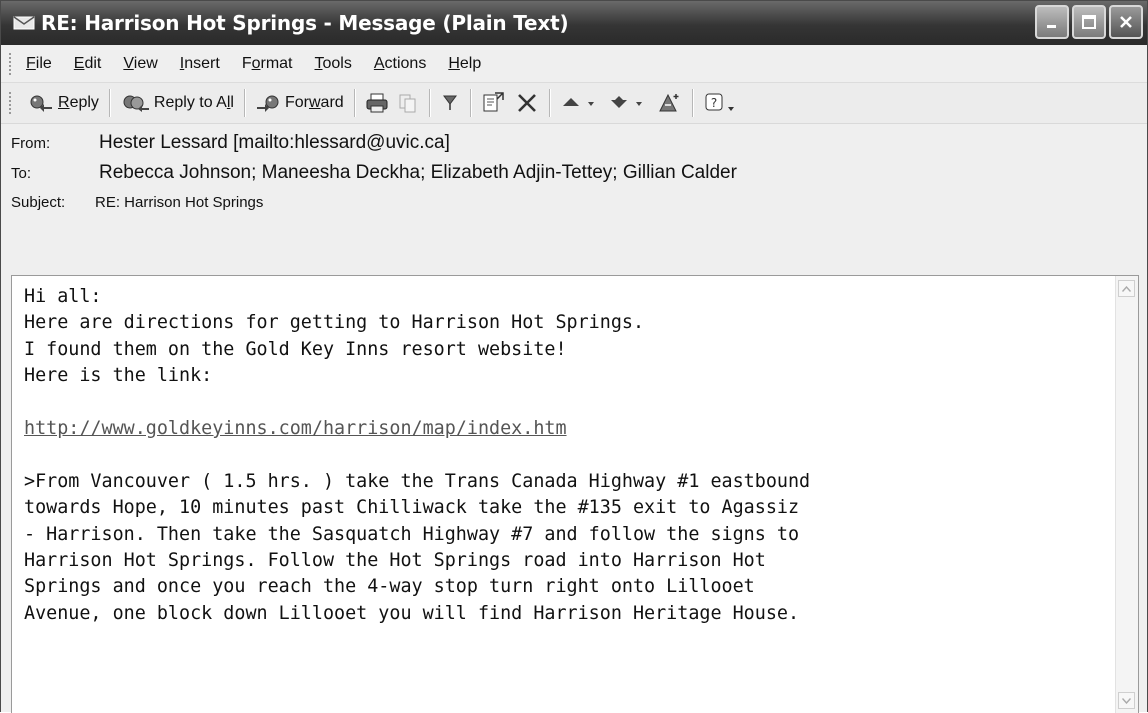  I want to click on chevron-up-icon, so click(1126, 288).